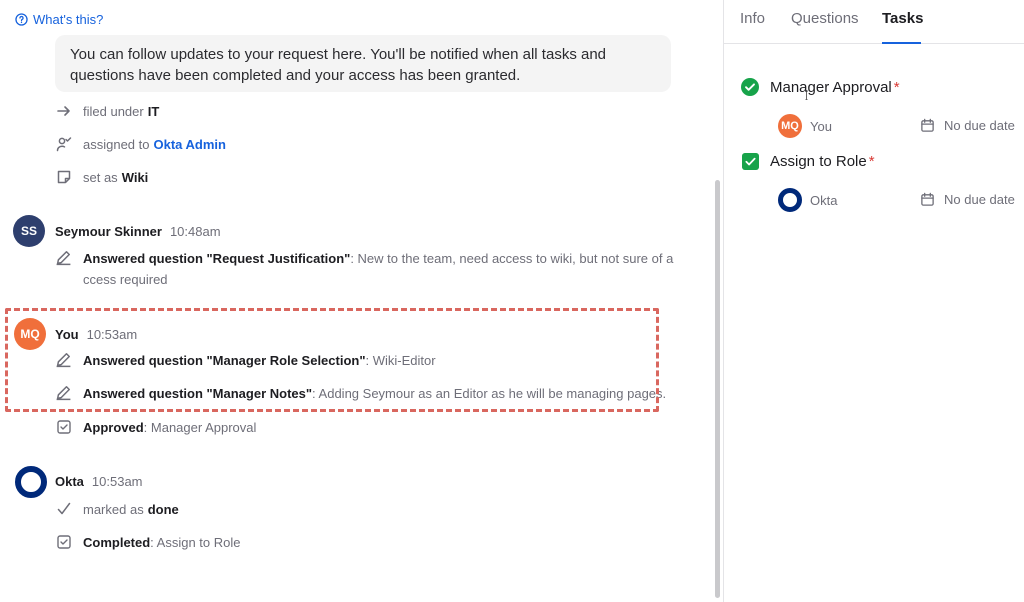 The height and width of the screenshot is (602, 1024). I want to click on avatar: SS, so click(29, 231).